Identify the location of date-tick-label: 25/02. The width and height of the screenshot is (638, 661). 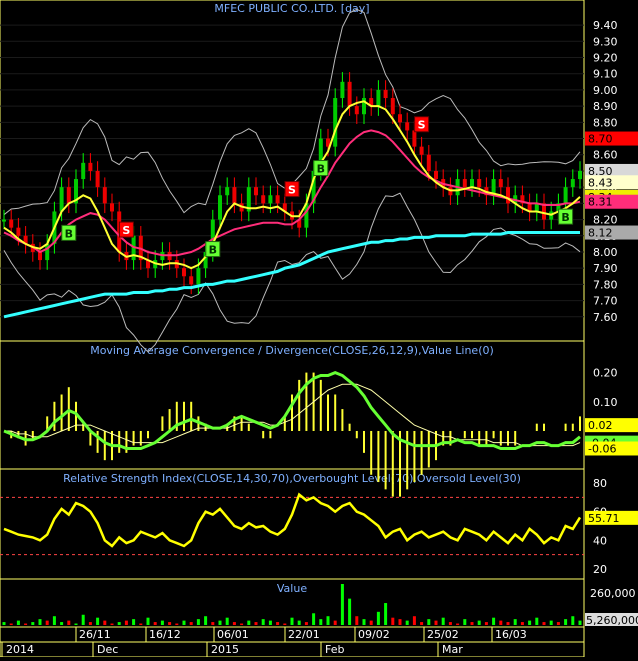
(443, 634).